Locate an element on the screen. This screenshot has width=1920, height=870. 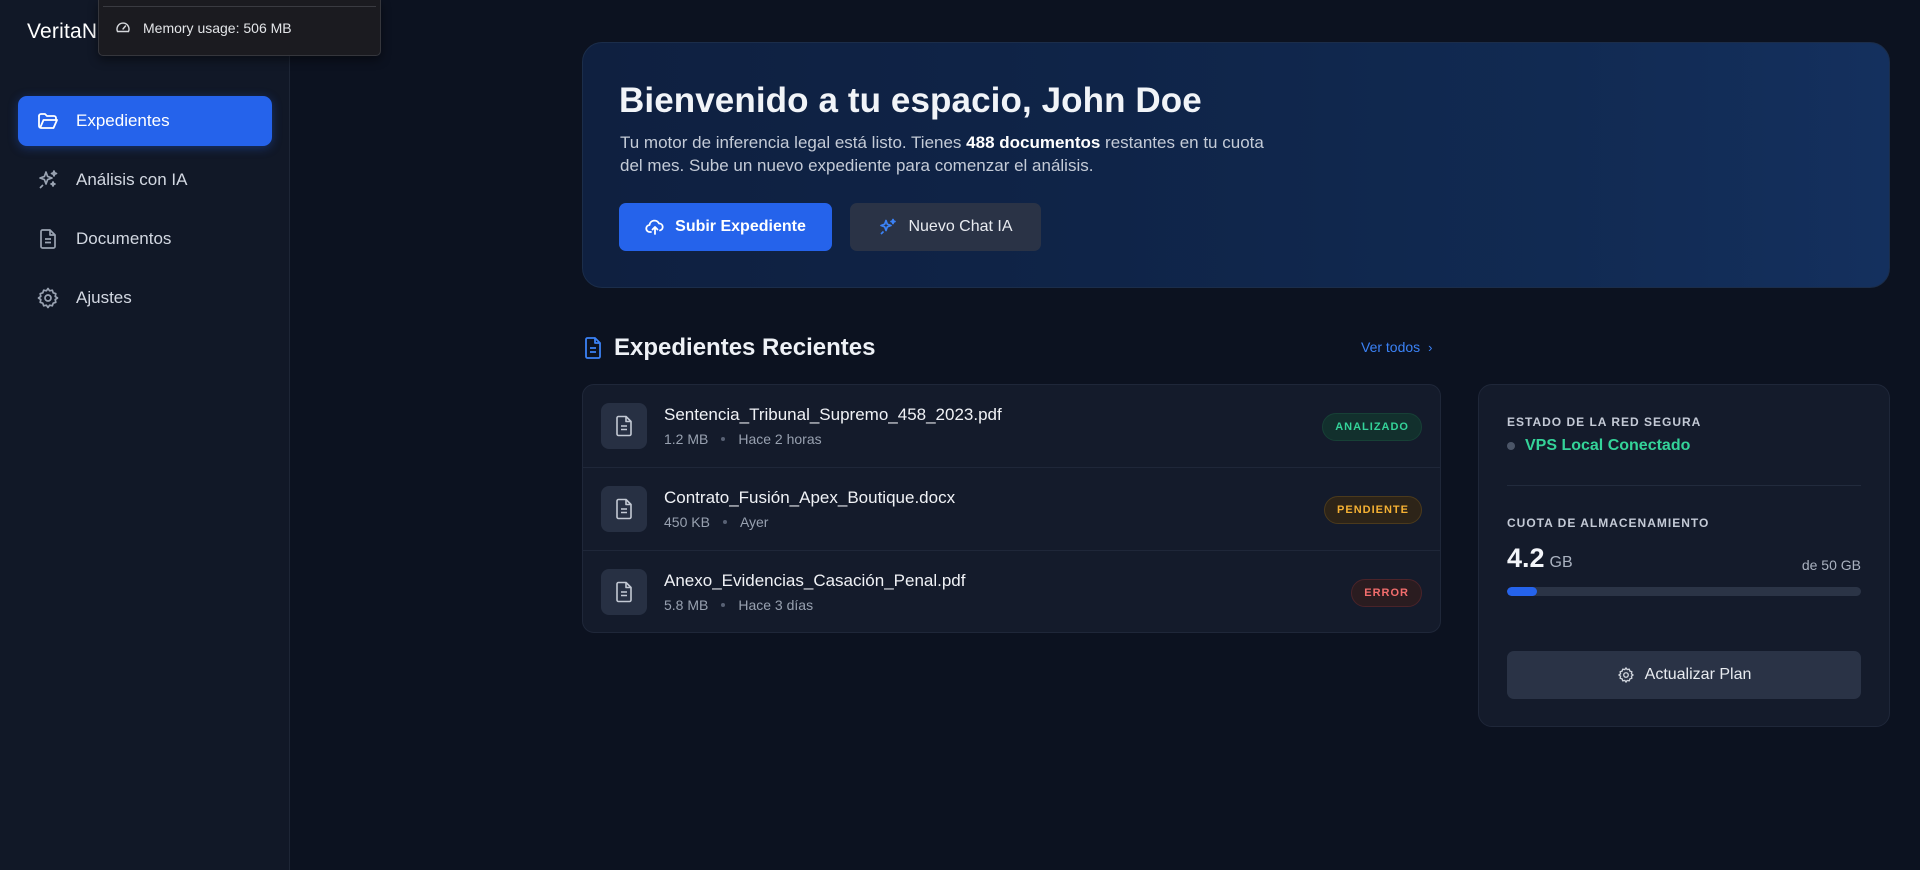
storage-total: de 50 GB is located at coordinates (1831, 565).